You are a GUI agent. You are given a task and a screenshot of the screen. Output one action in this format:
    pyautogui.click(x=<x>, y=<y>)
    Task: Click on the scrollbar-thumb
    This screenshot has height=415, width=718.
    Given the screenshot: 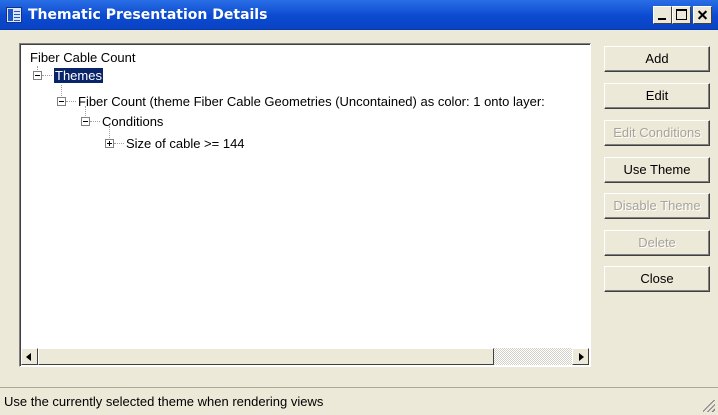 What is the action you would take?
    pyautogui.click(x=266, y=356)
    